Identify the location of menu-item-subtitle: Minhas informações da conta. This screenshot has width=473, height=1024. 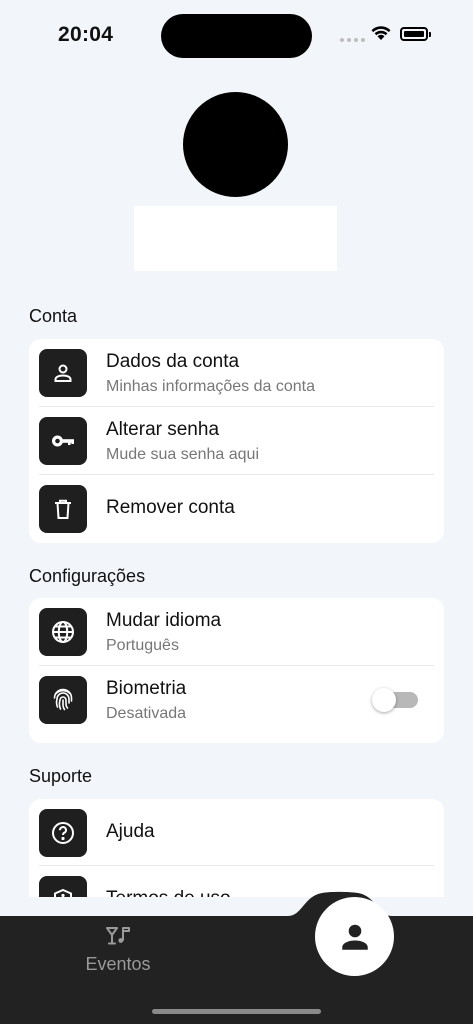
(210, 386).